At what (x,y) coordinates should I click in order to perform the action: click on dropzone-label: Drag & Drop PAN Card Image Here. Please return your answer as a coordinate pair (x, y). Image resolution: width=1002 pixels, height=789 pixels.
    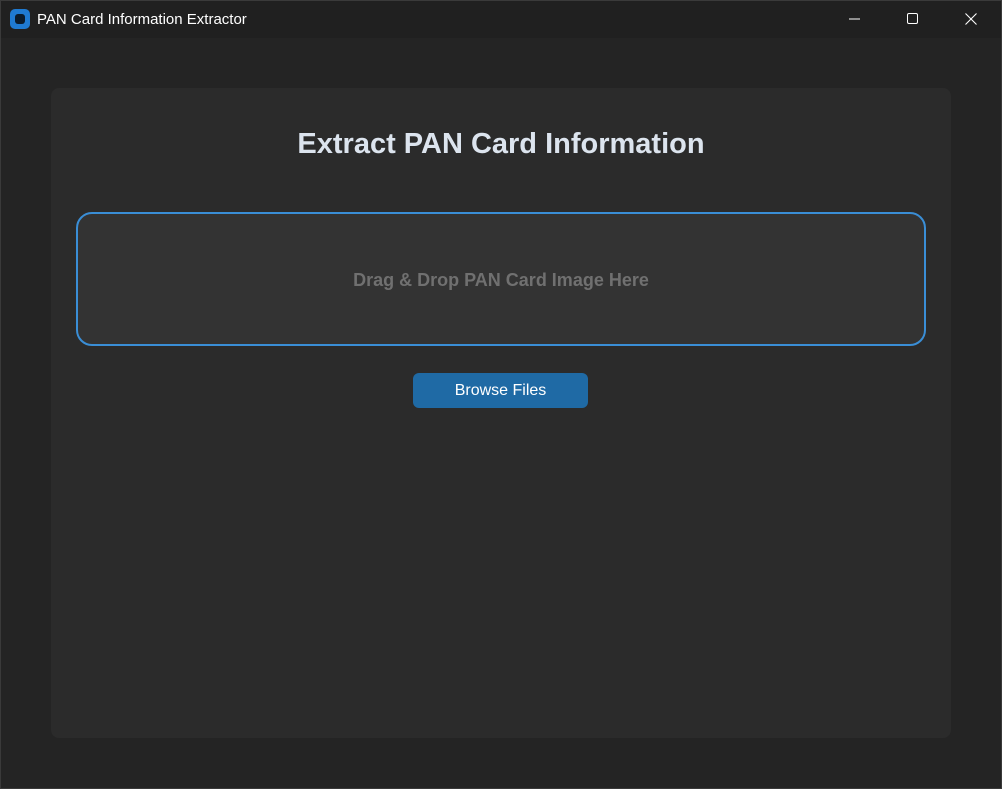
    Looking at the image, I should click on (501, 280).